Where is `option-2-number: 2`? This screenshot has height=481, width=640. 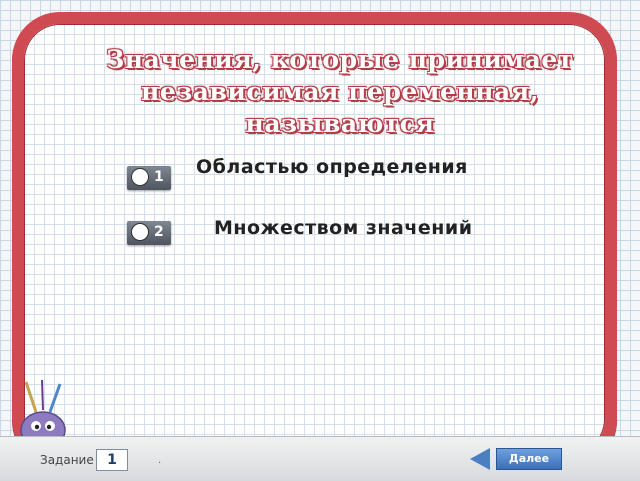
option-2-number: 2 is located at coordinates (159, 232).